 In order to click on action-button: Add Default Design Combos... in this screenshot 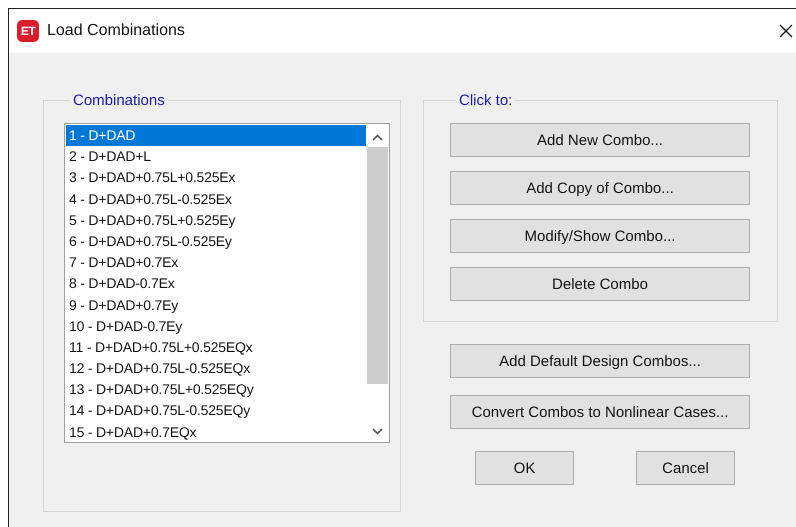, I will do `click(600, 361)`.